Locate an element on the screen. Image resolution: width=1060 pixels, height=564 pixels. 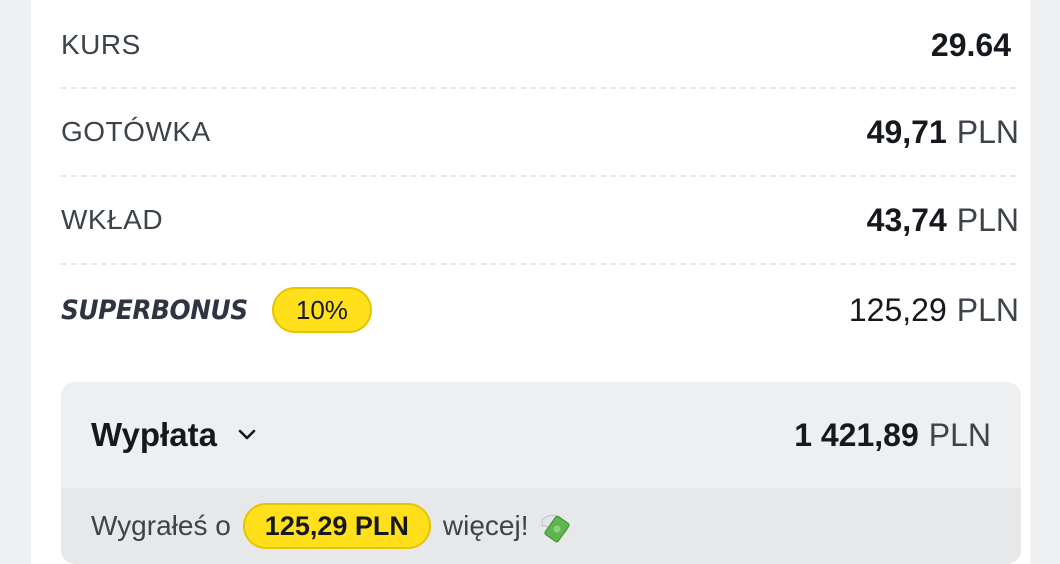
payout-title: Wypłata is located at coordinates (154, 434).